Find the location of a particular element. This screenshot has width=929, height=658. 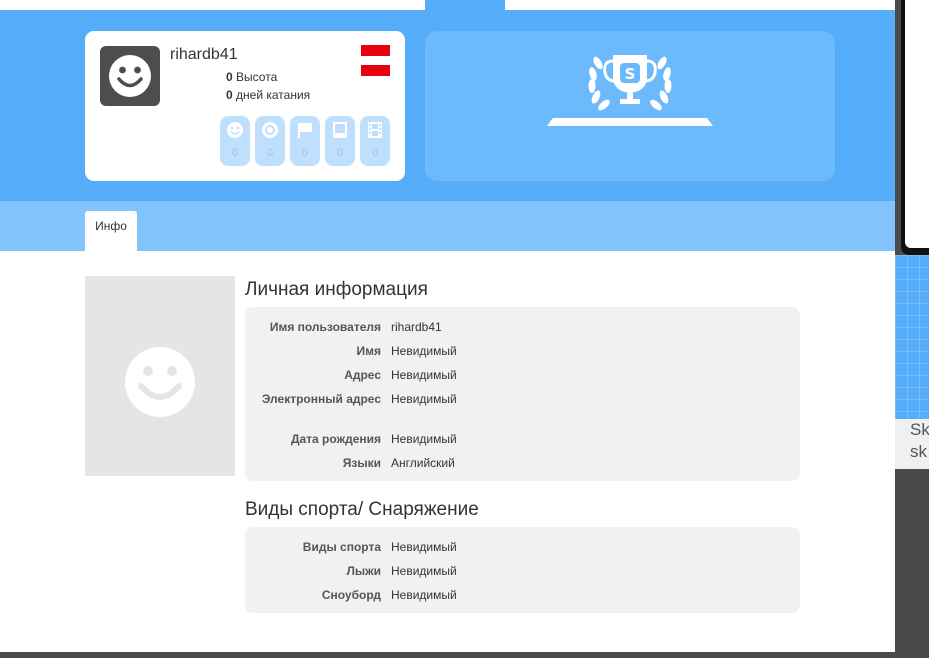

row-label: Лыжи is located at coordinates (363, 571).